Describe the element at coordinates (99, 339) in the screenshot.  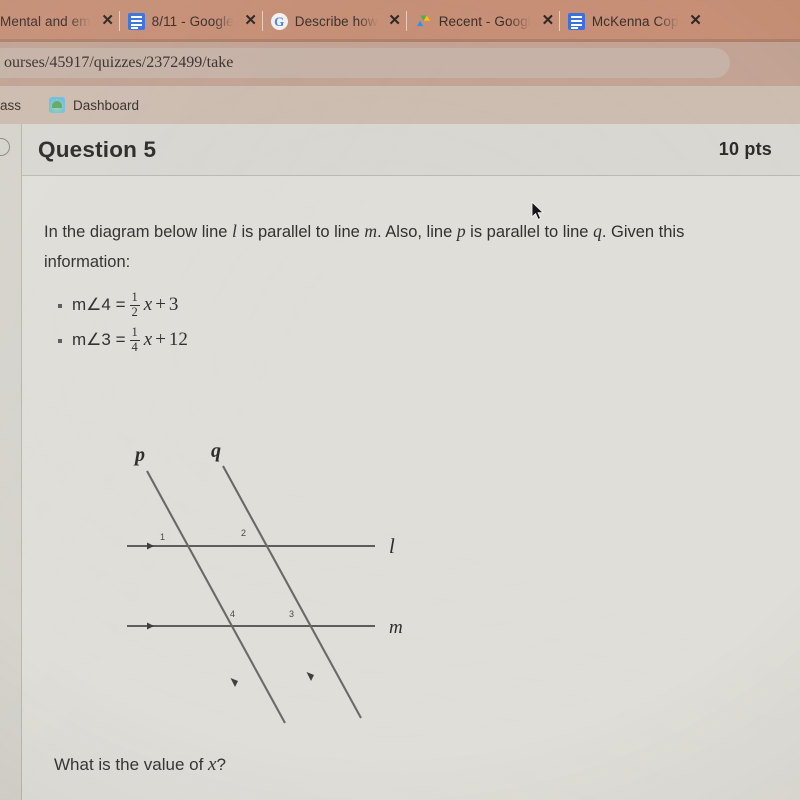
I see `angle-label: m∠3 =` at that location.